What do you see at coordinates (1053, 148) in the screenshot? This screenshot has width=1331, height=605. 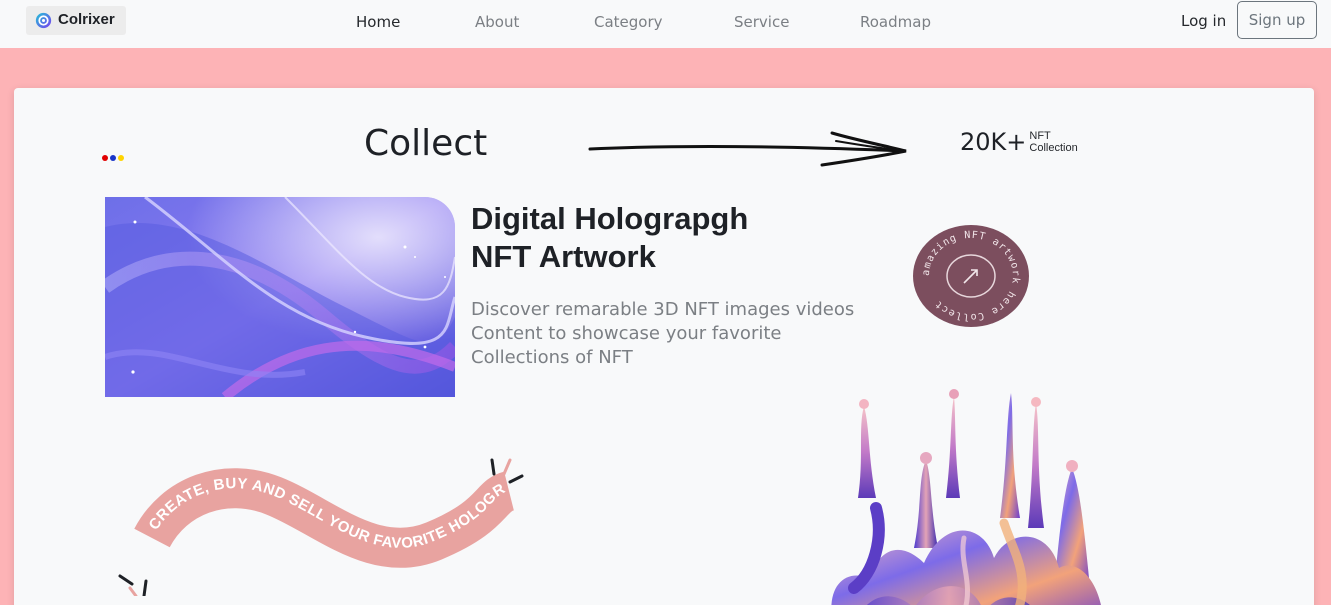 I see `stat-sub-collection: Collection` at bounding box center [1053, 148].